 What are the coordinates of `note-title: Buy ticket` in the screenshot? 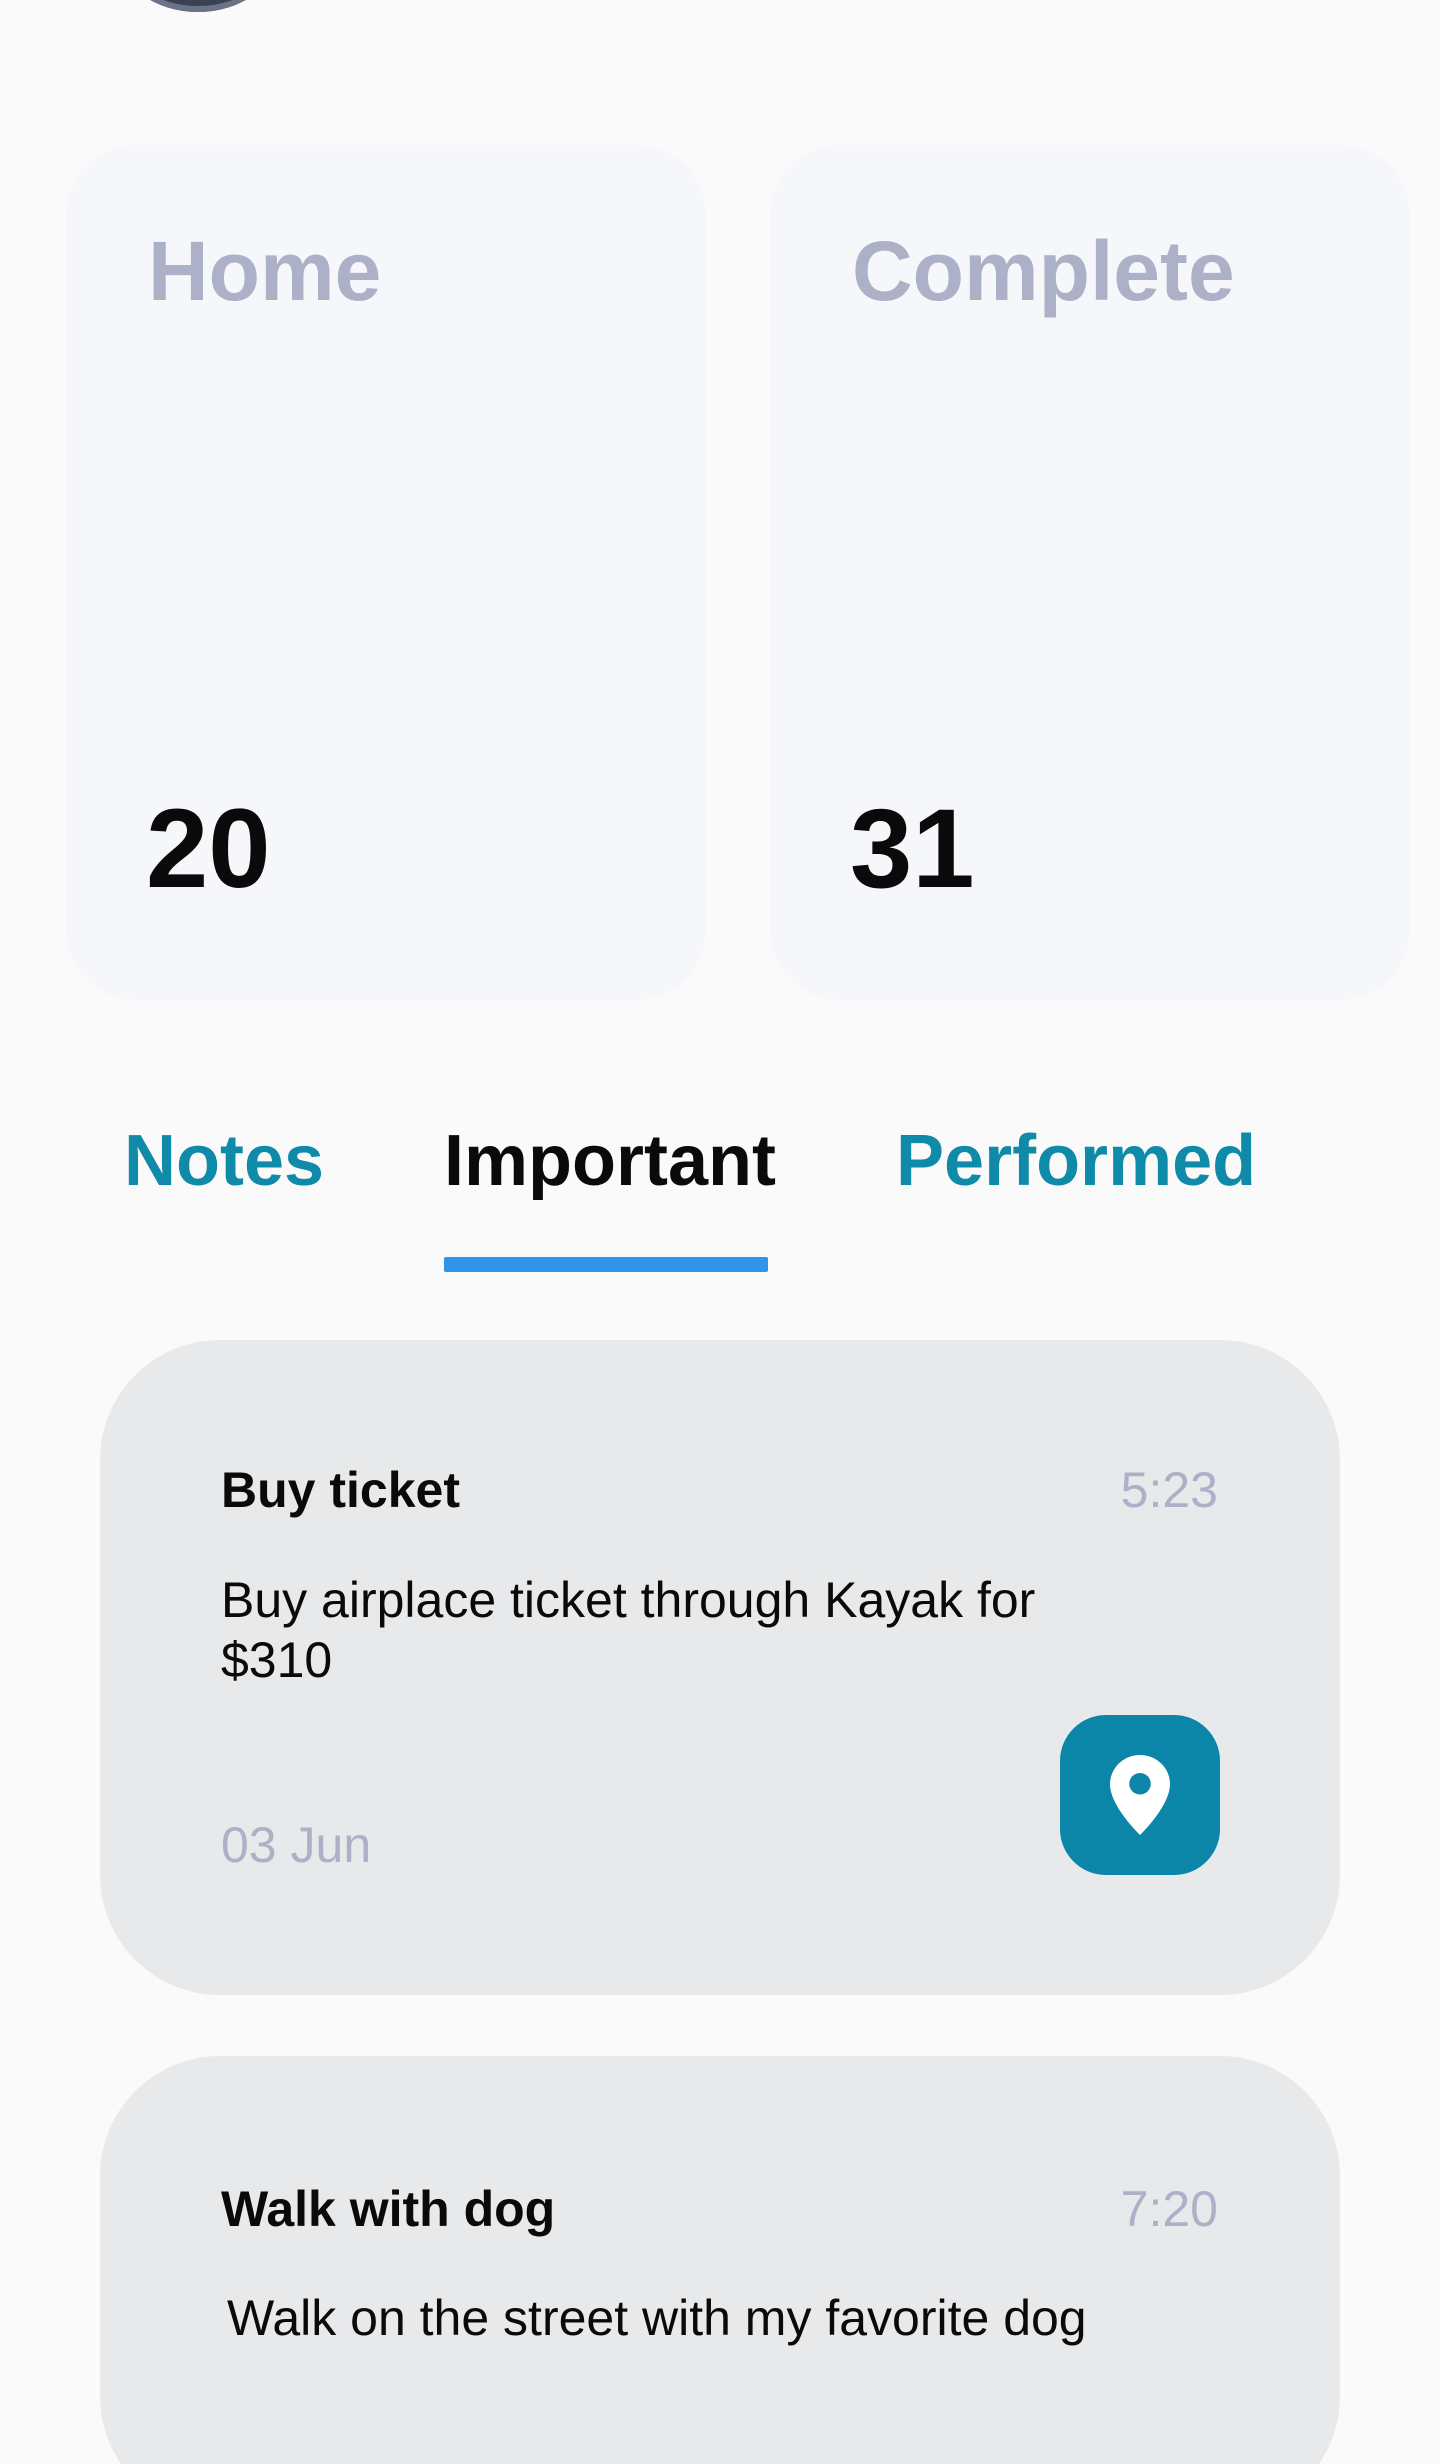 It's located at (340, 1490).